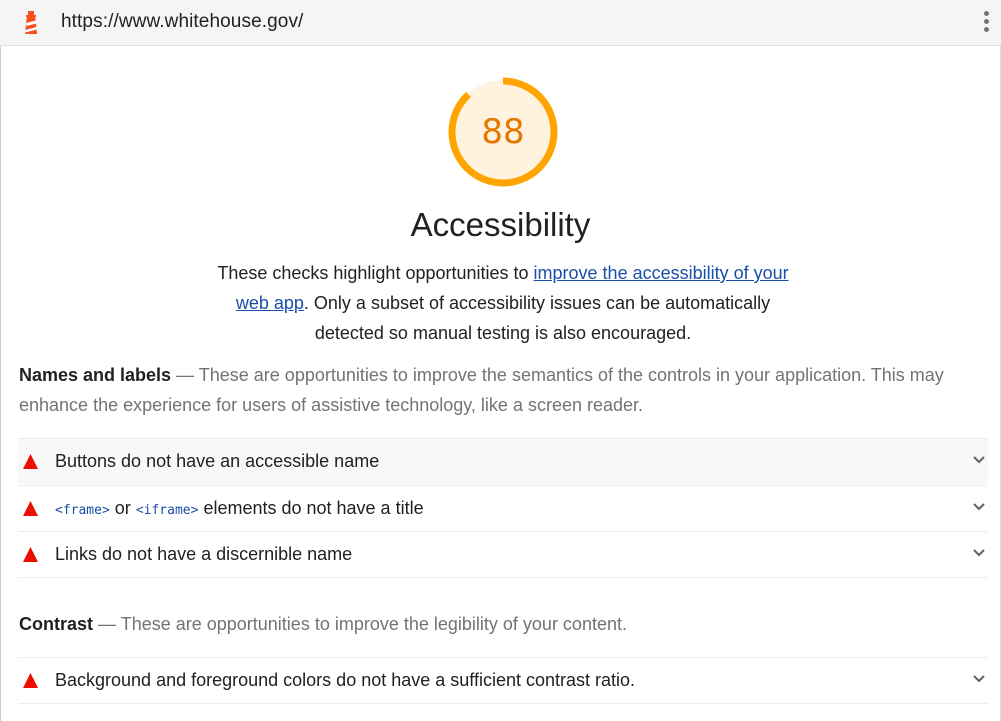 Image resolution: width=1001 pixels, height=721 pixels. I want to click on group-title: Contrast, so click(56, 624).